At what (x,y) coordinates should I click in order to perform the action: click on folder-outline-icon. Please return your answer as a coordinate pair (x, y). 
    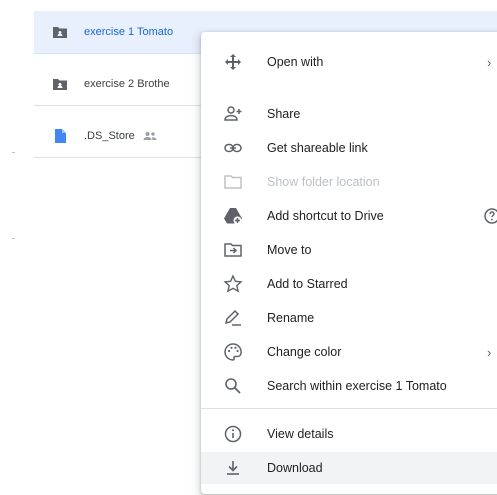
    Looking at the image, I should click on (233, 182).